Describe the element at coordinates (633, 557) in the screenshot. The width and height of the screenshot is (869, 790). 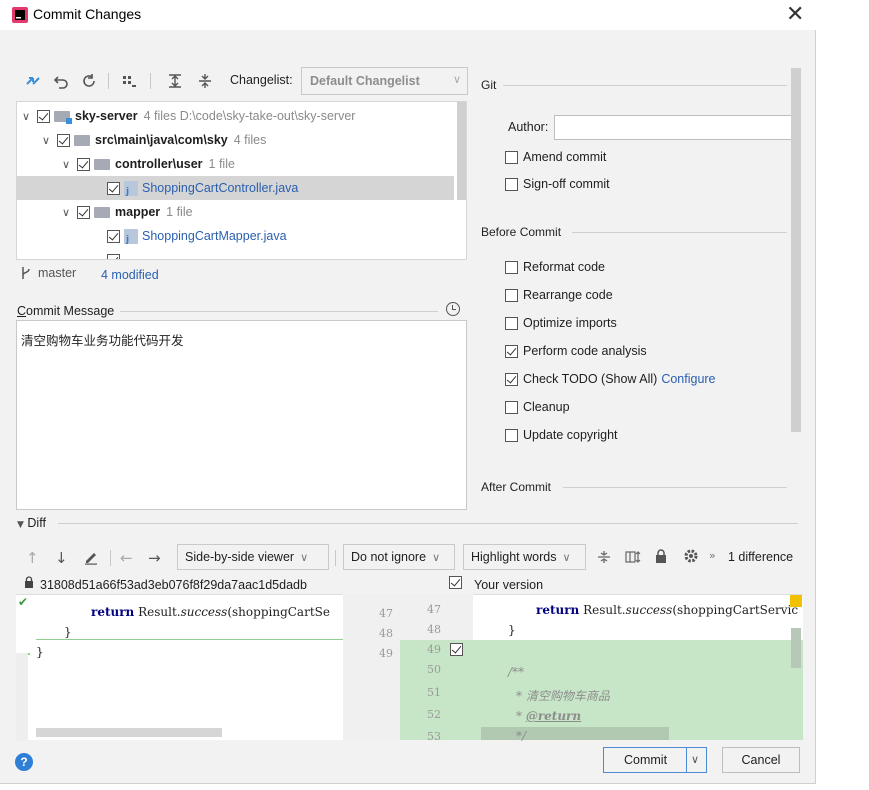
I see `sync-scroll-icon` at that location.